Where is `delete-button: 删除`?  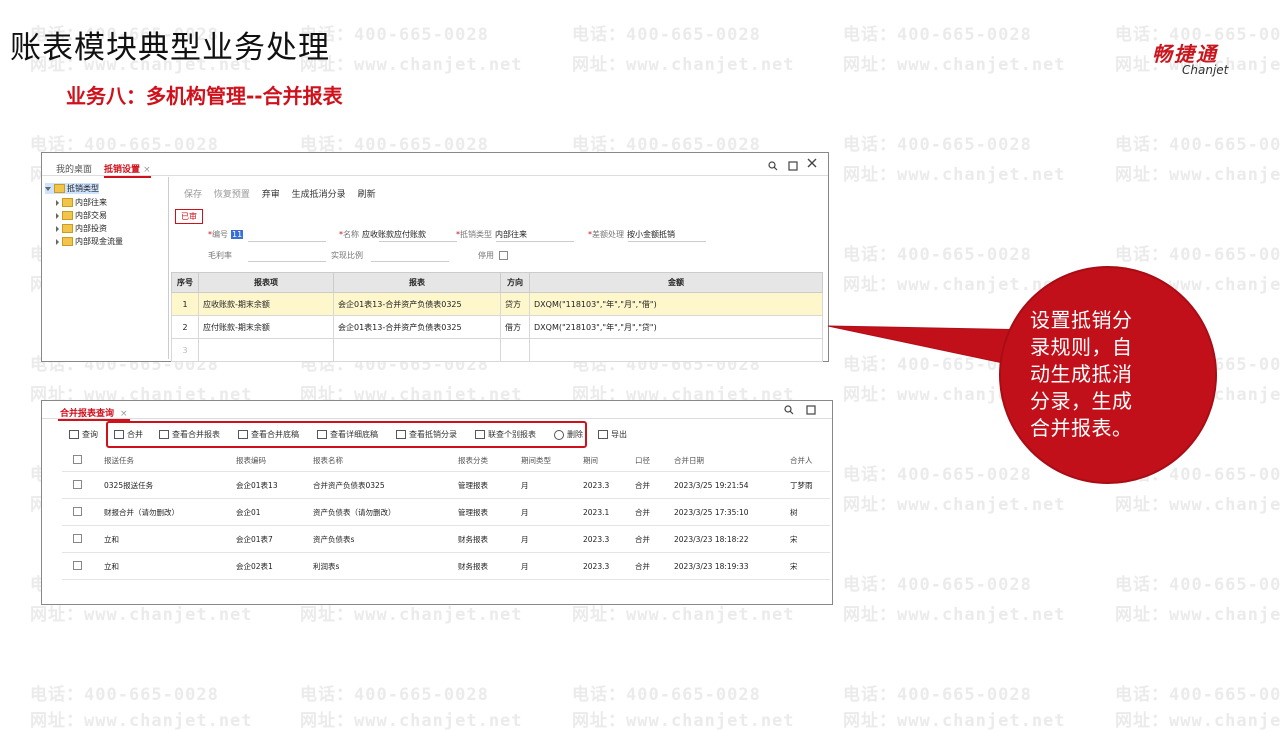 delete-button: 删除 is located at coordinates (568, 434).